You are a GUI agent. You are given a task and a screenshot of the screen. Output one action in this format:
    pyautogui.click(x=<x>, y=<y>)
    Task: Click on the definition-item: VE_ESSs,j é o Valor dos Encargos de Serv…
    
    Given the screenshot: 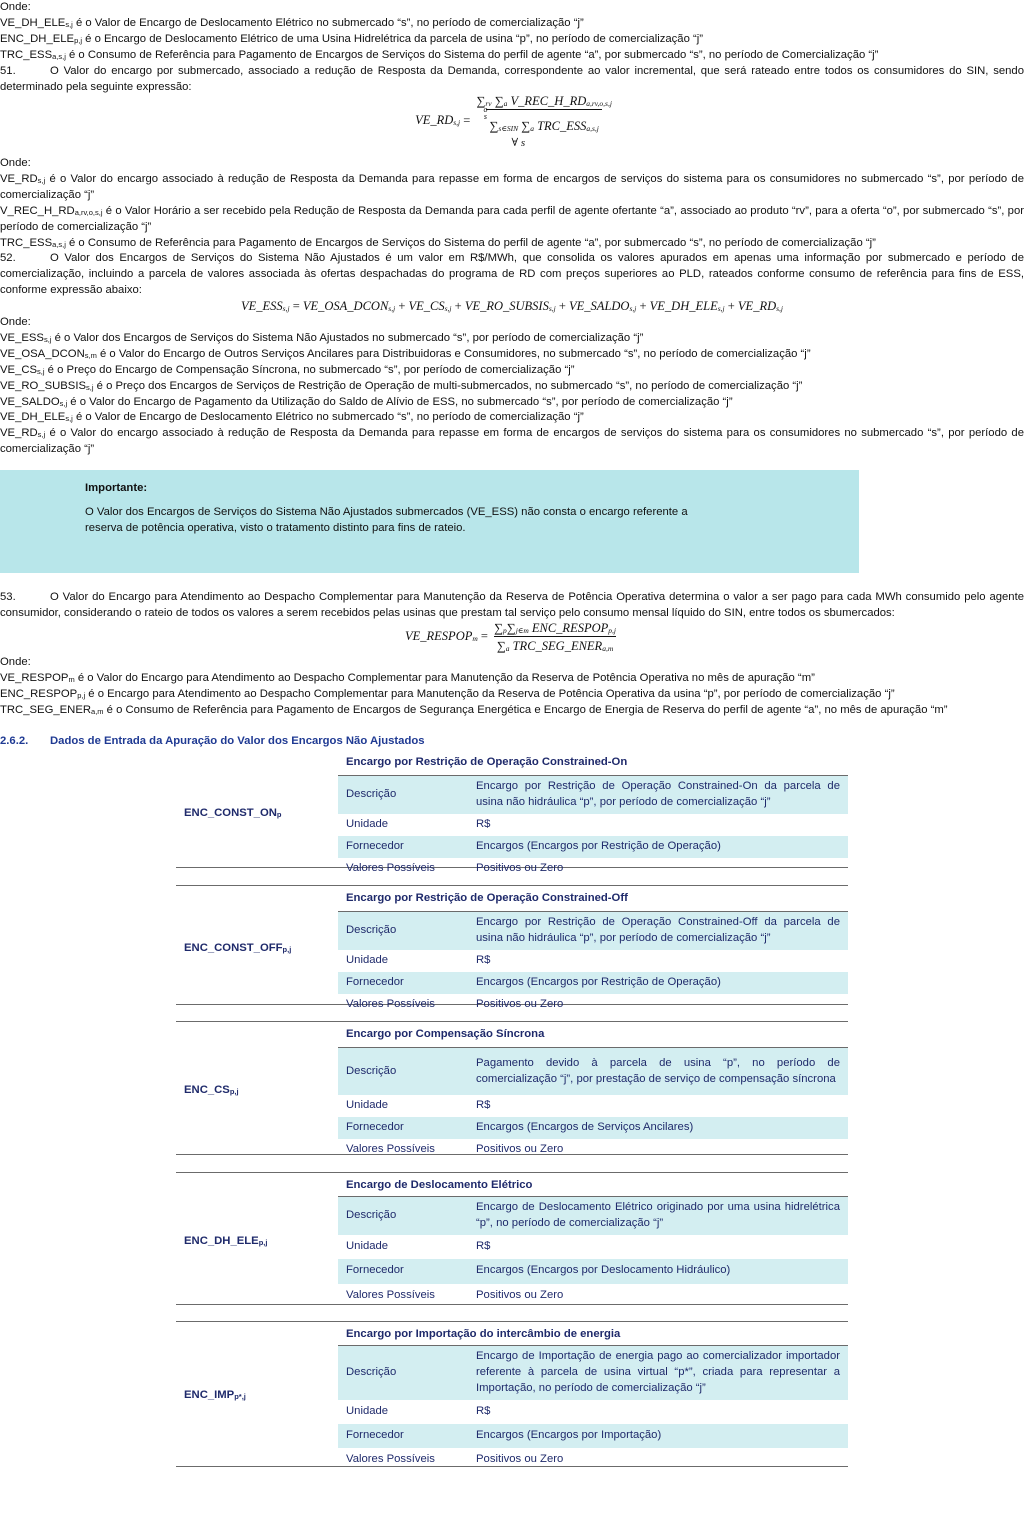 What is the action you would take?
    pyautogui.click(x=512, y=339)
    